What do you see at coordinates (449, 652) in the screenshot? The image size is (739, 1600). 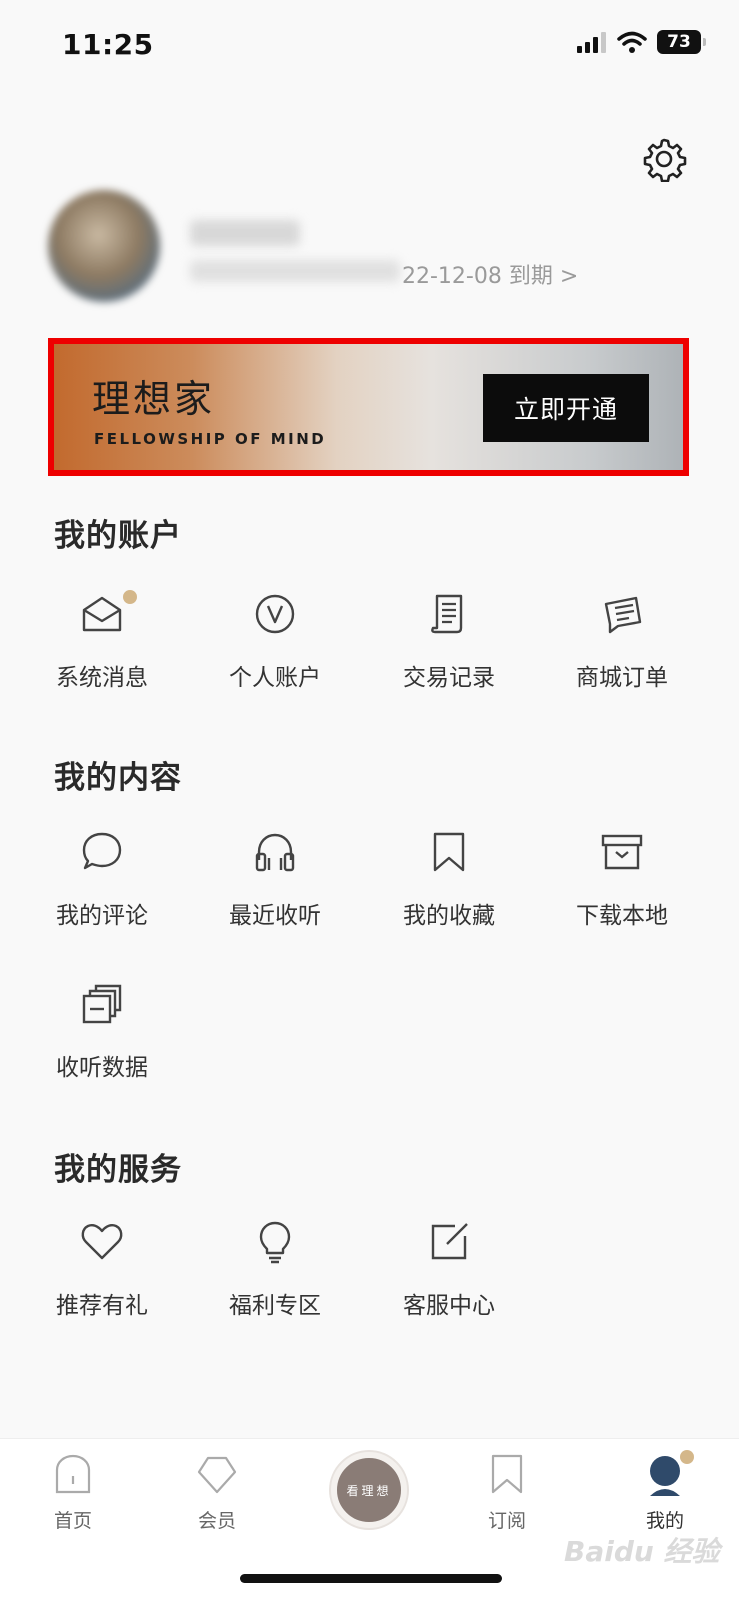 I see `menu-item-transactions: 交易记录` at bounding box center [449, 652].